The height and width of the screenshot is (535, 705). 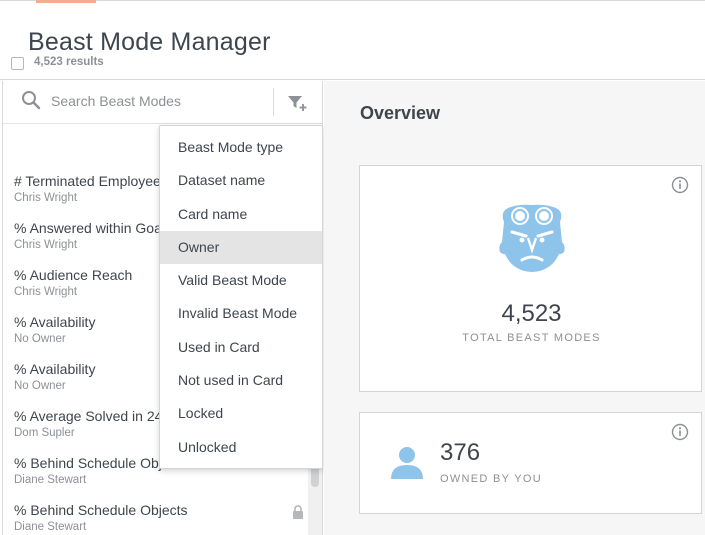 I want to click on owned-by-you-label: OWNED BY YOU, so click(x=491, y=479).